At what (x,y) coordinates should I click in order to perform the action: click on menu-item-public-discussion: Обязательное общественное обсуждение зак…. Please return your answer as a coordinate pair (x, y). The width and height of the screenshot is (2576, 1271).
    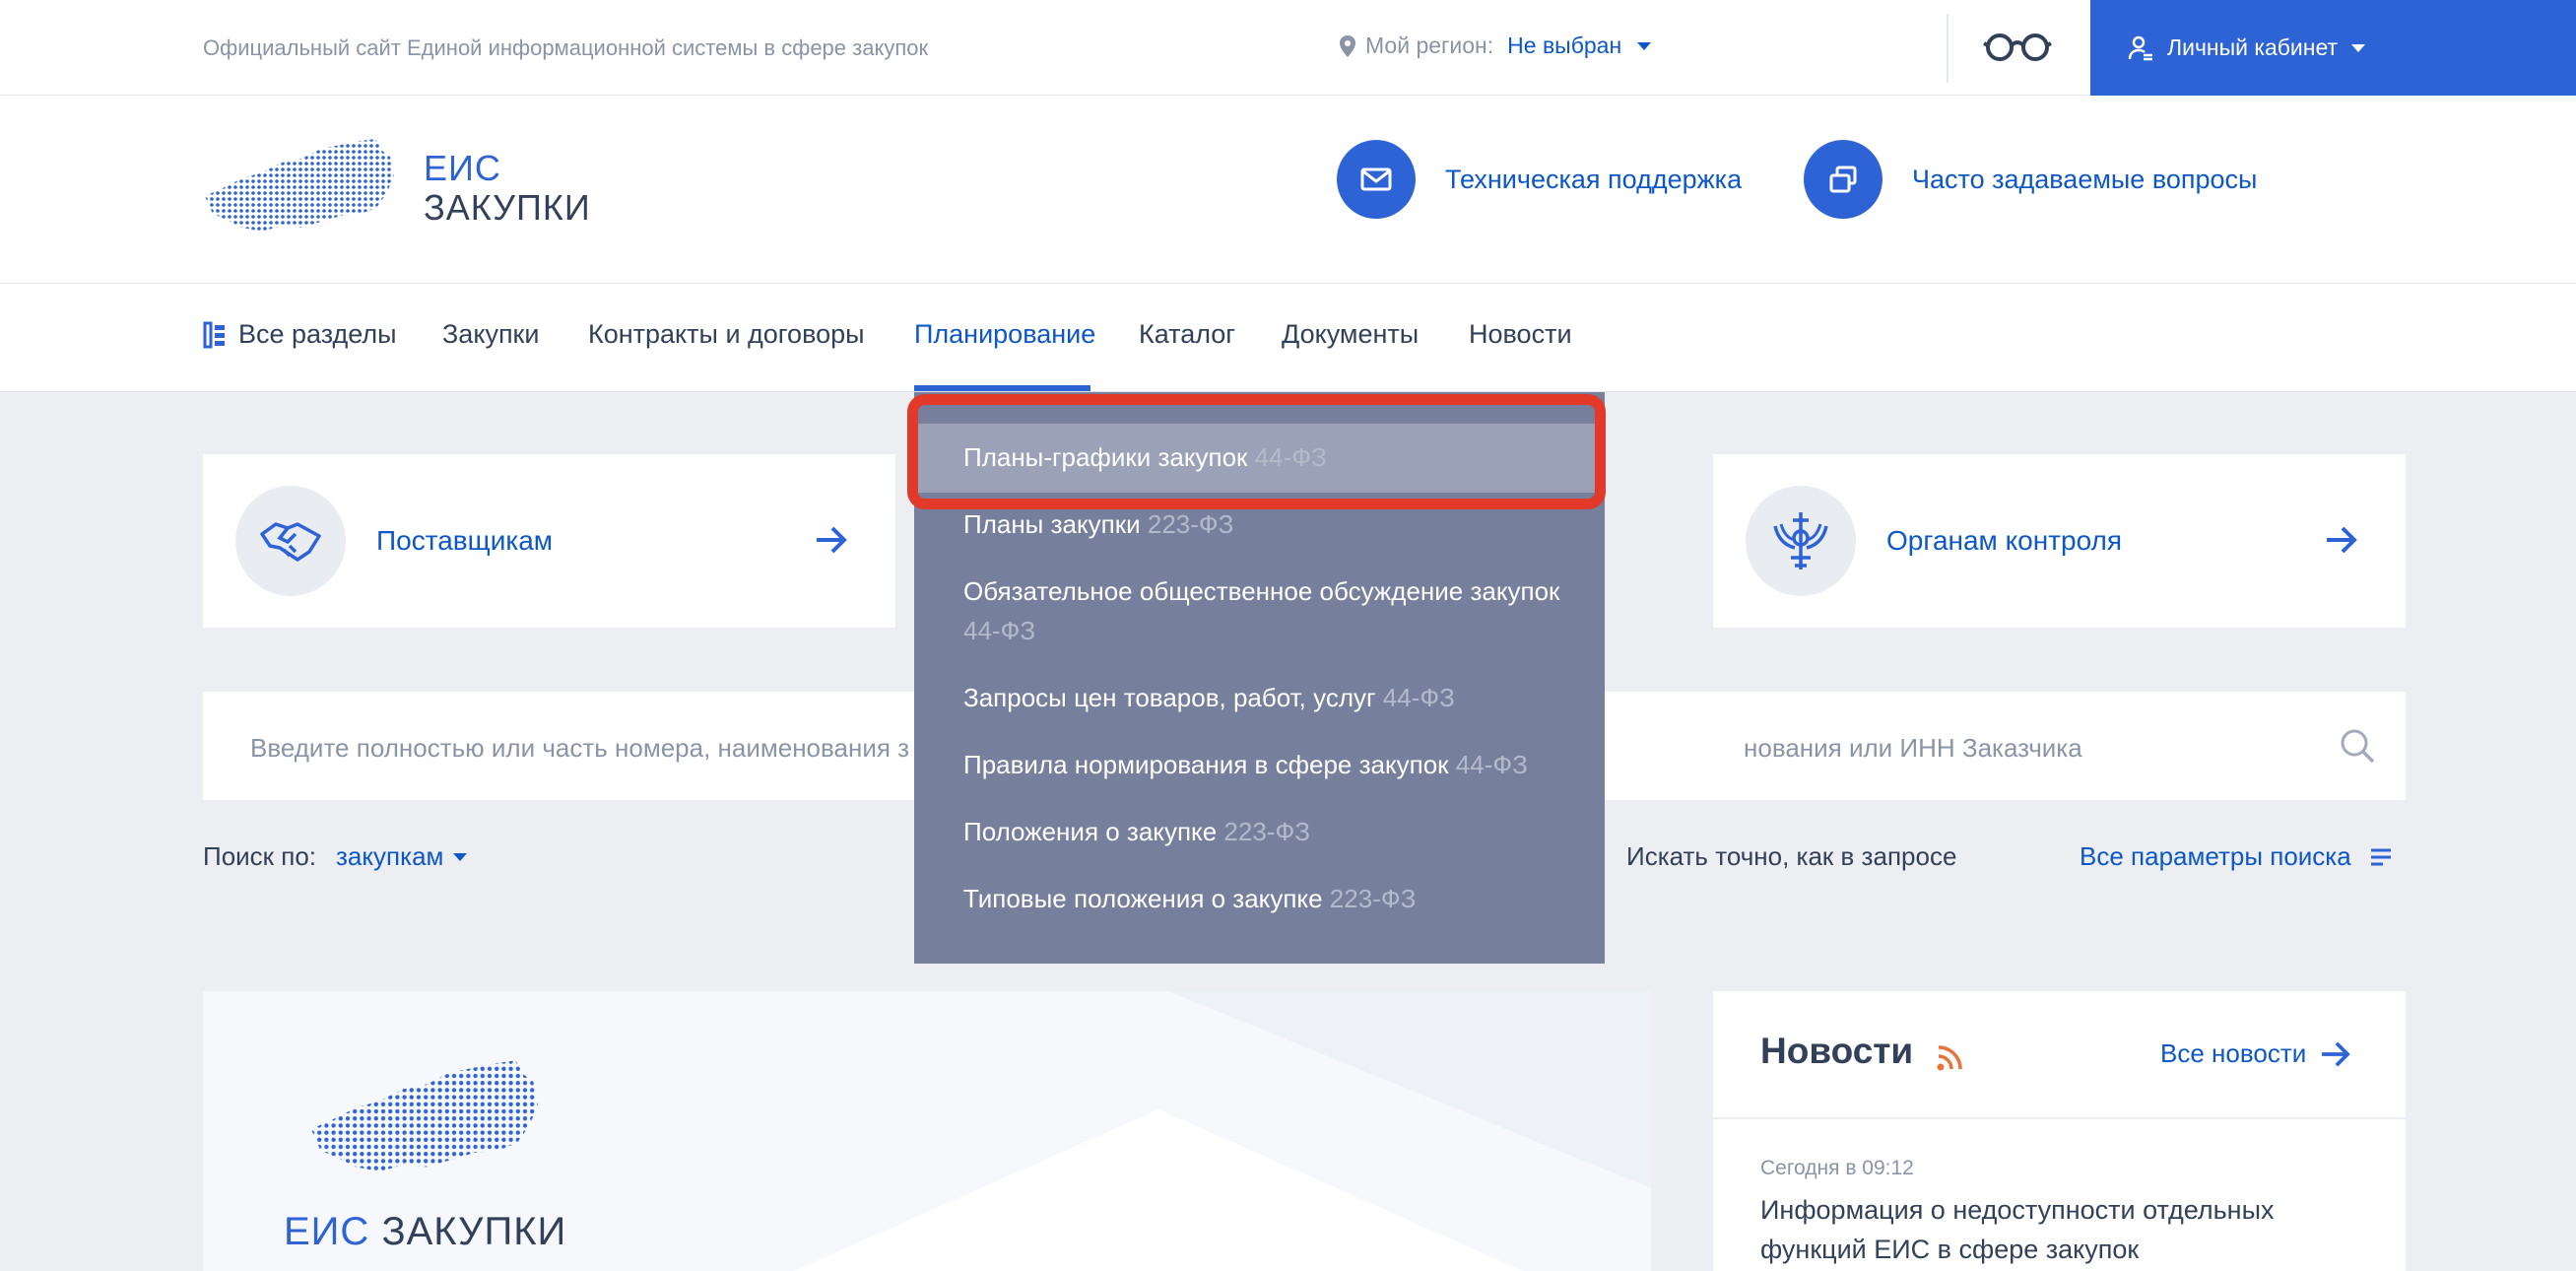
    Looking at the image, I should click on (1268, 610).